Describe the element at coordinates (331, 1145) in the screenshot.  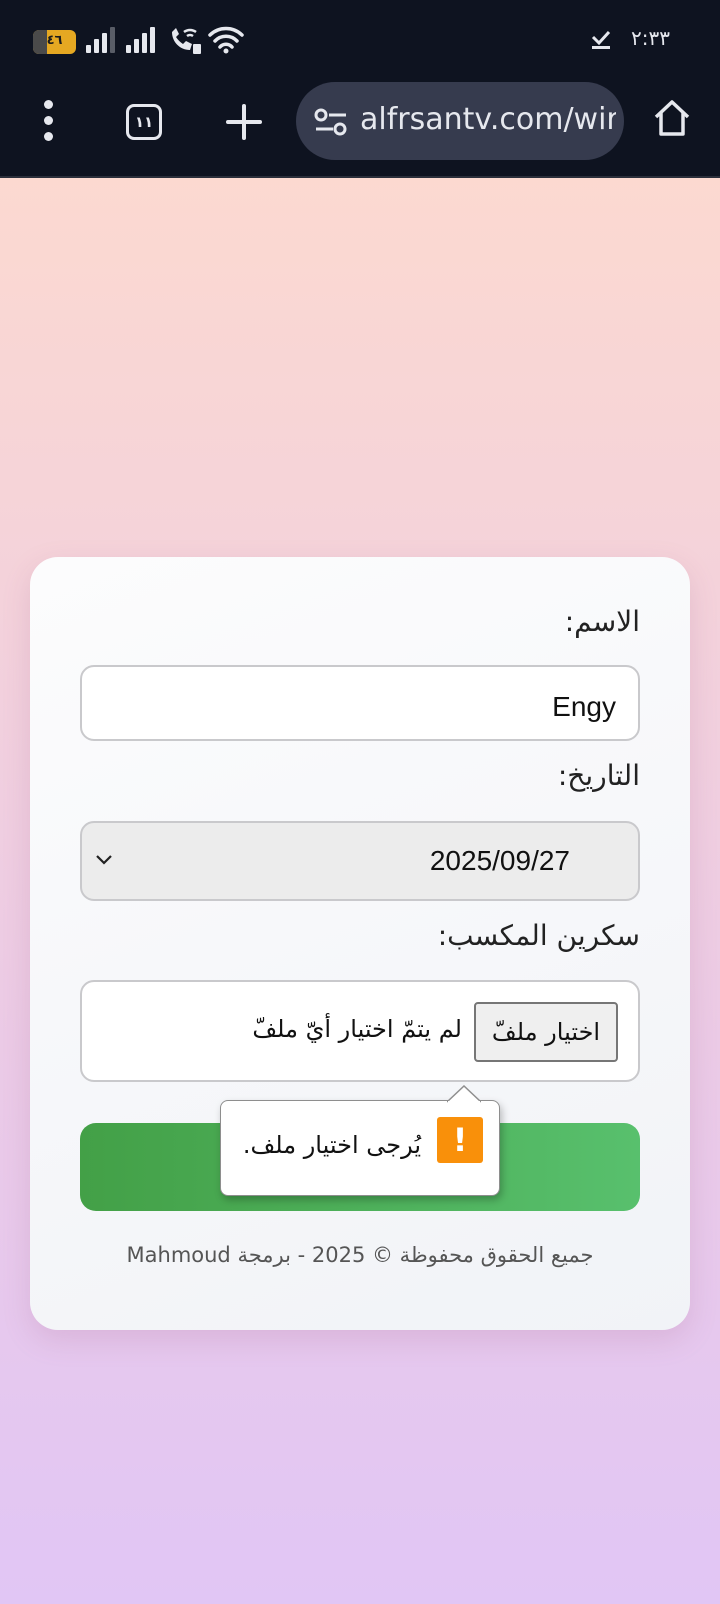
I see `validation-message: يُرجى اختيار ملف.` at that location.